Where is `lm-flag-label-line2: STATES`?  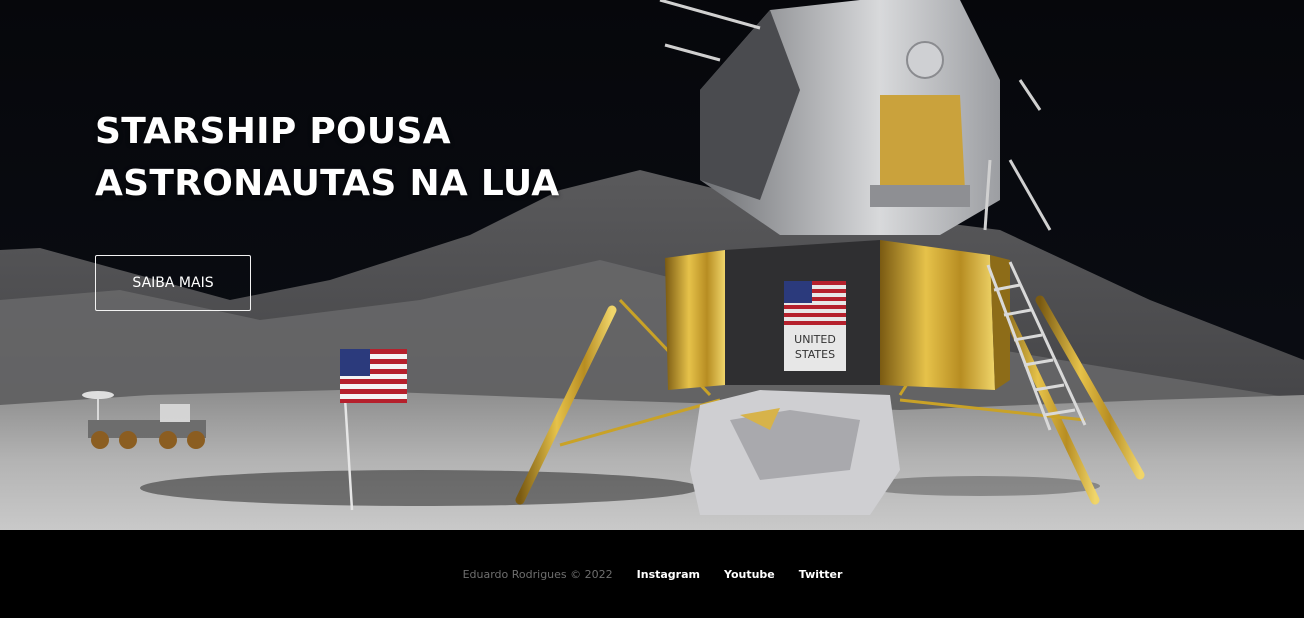
lm-flag-label-line2: STATES is located at coordinates (815, 354).